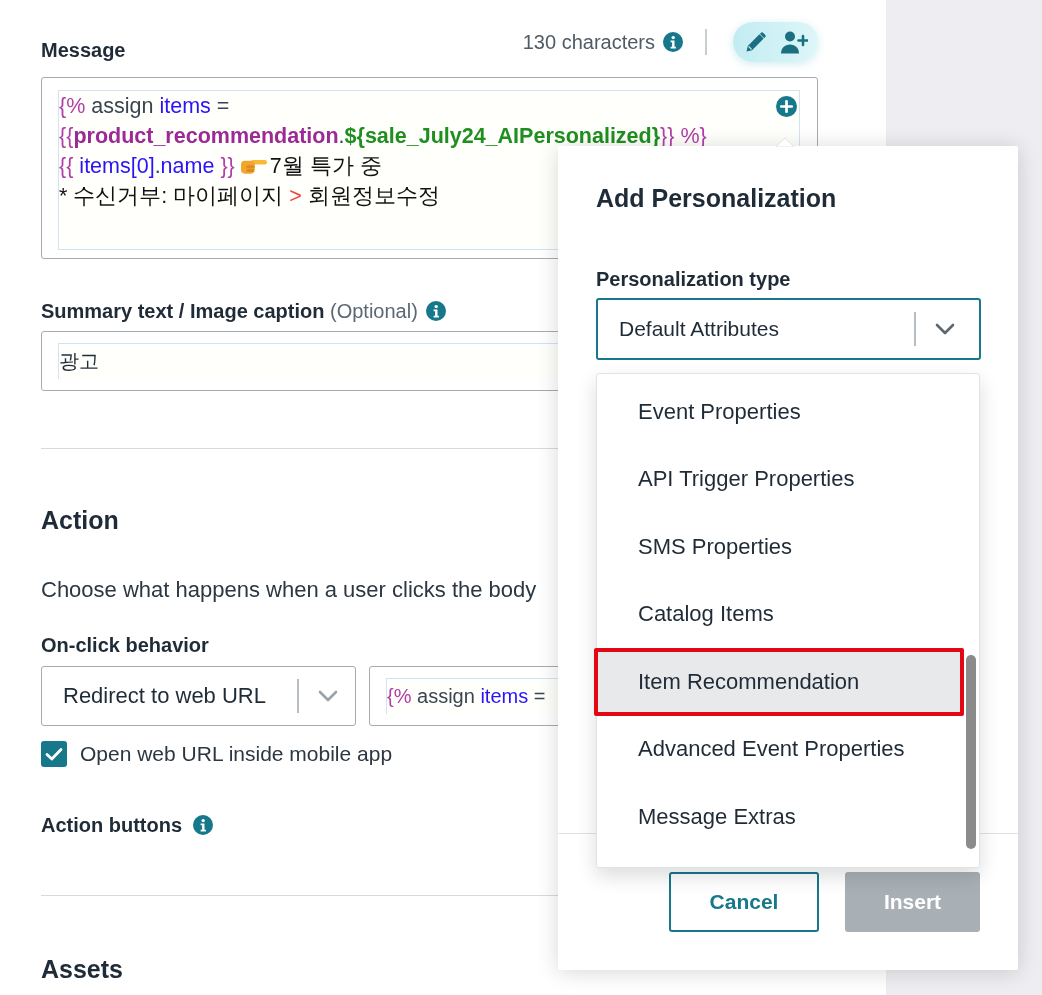 The image size is (1042, 995). Describe the element at coordinates (229, 311) in the screenshot. I see `field-label: Summary text / Image caption (Optional)` at that location.